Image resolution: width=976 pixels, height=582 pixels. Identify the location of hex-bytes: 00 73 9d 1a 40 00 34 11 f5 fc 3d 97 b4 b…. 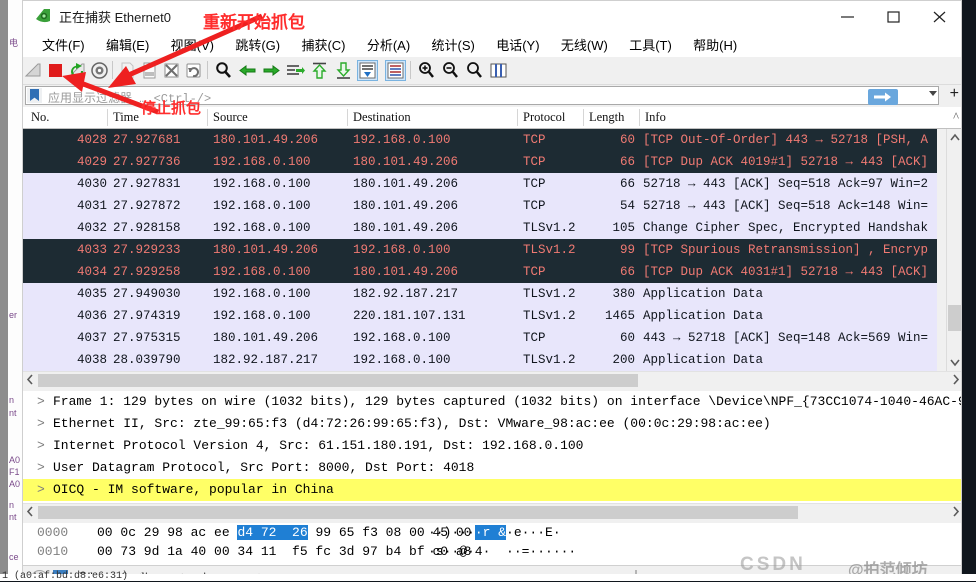
(284, 551).